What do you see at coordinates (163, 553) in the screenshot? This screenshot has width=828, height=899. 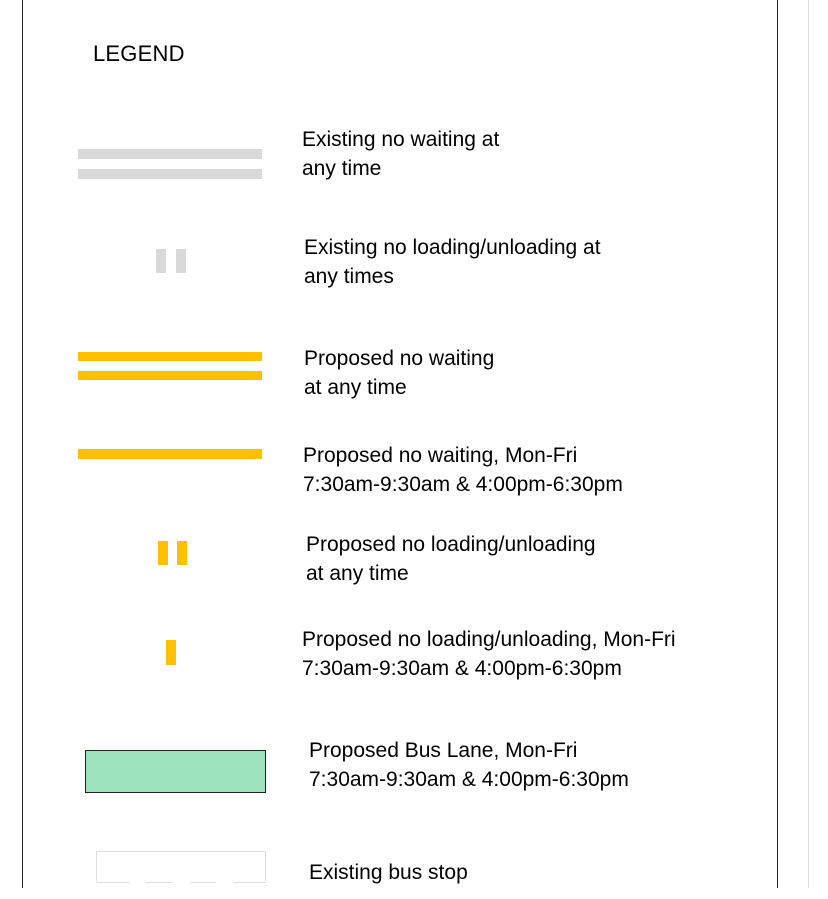 I see `yellow-tick-left` at bounding box center [163, 553].